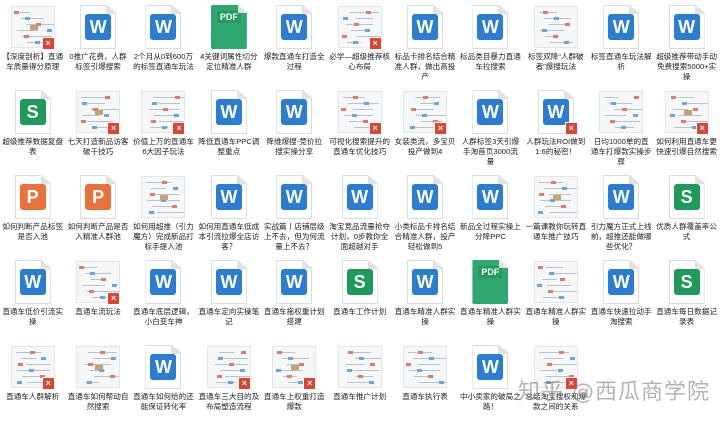  I want to click on file-item: W 直通车定向实操笔记, so click(228, 297).